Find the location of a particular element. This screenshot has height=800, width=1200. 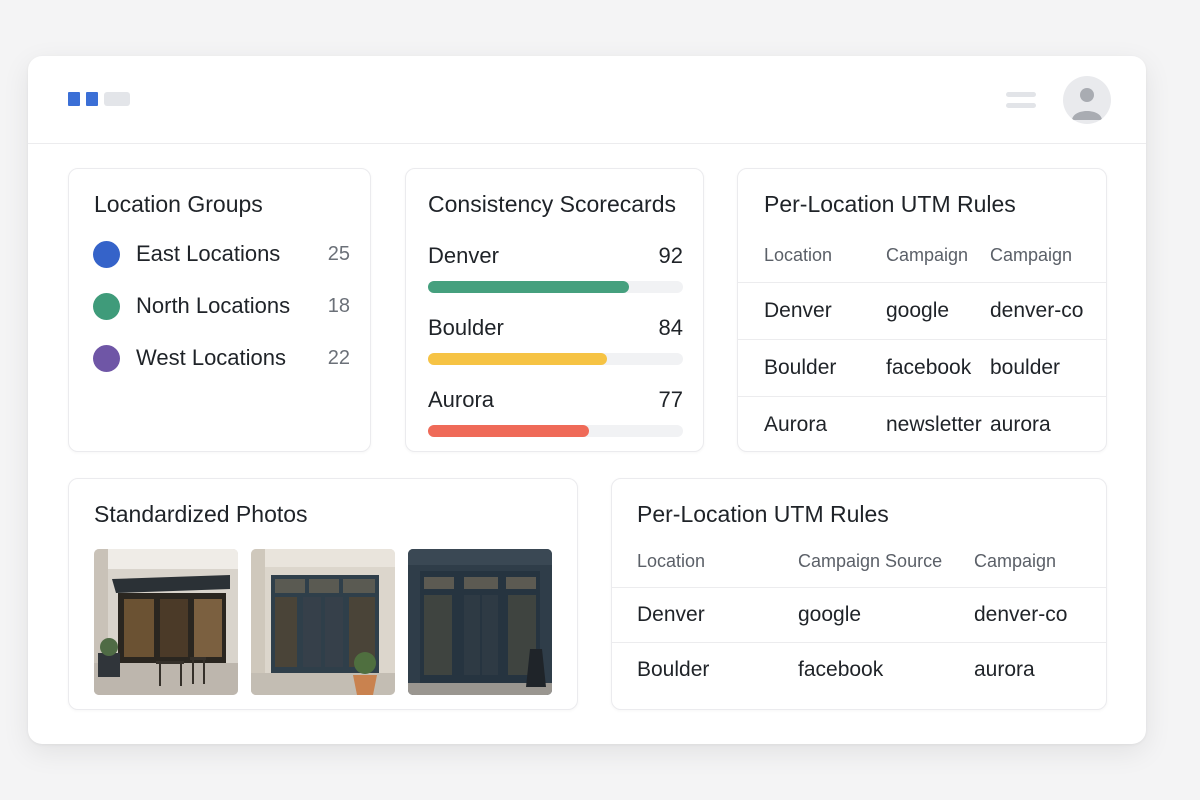

table-row: Boulder facebook aurora is located at coordinates (859, 669).